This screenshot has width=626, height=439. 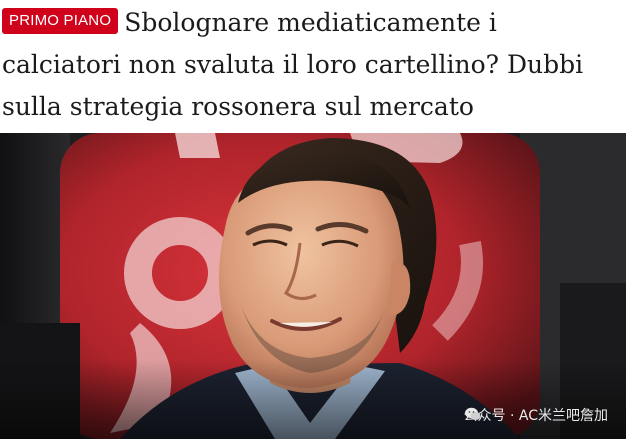 I want to click on watermark: 公众号 · AC米兰吧詹加, so click(x=536, y=415).